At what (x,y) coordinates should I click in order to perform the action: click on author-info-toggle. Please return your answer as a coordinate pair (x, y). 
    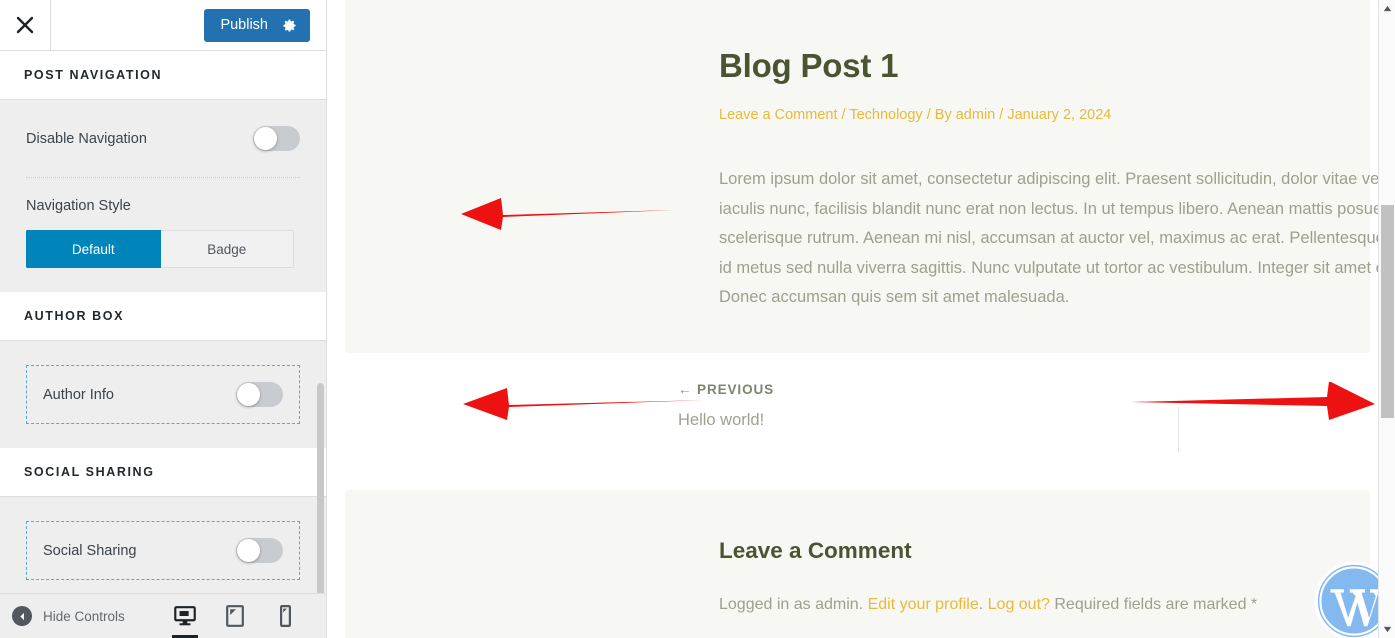
    Looking at the image, I should click on (259, 394).